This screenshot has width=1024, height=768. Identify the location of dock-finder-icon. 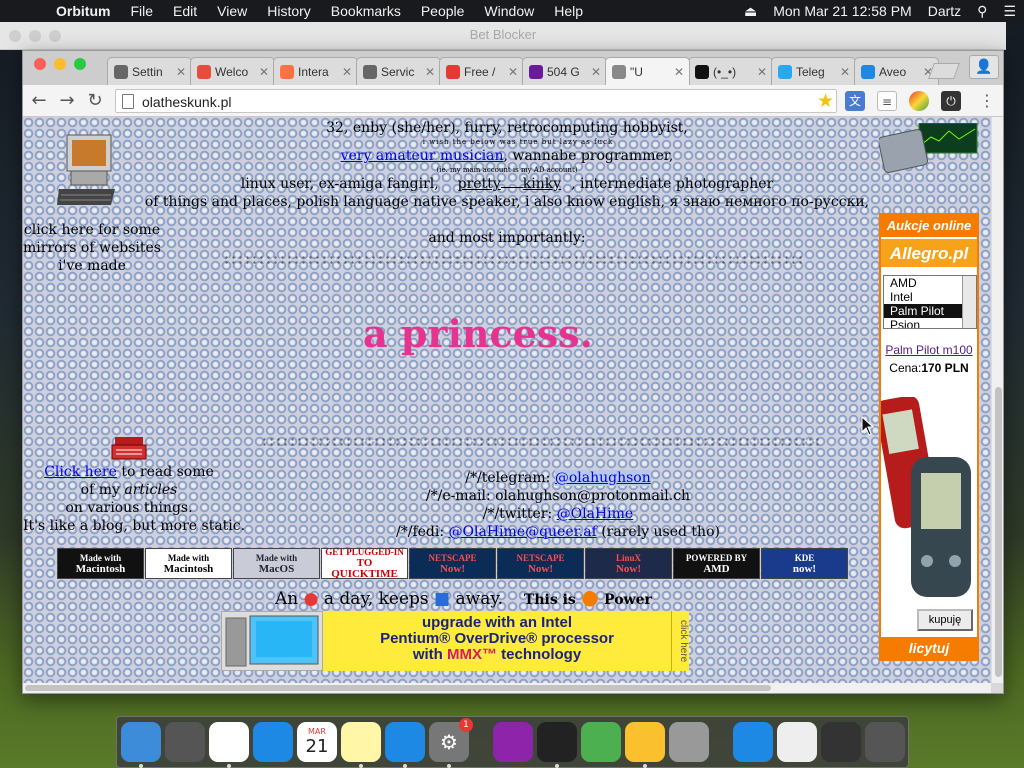
(141, 742).